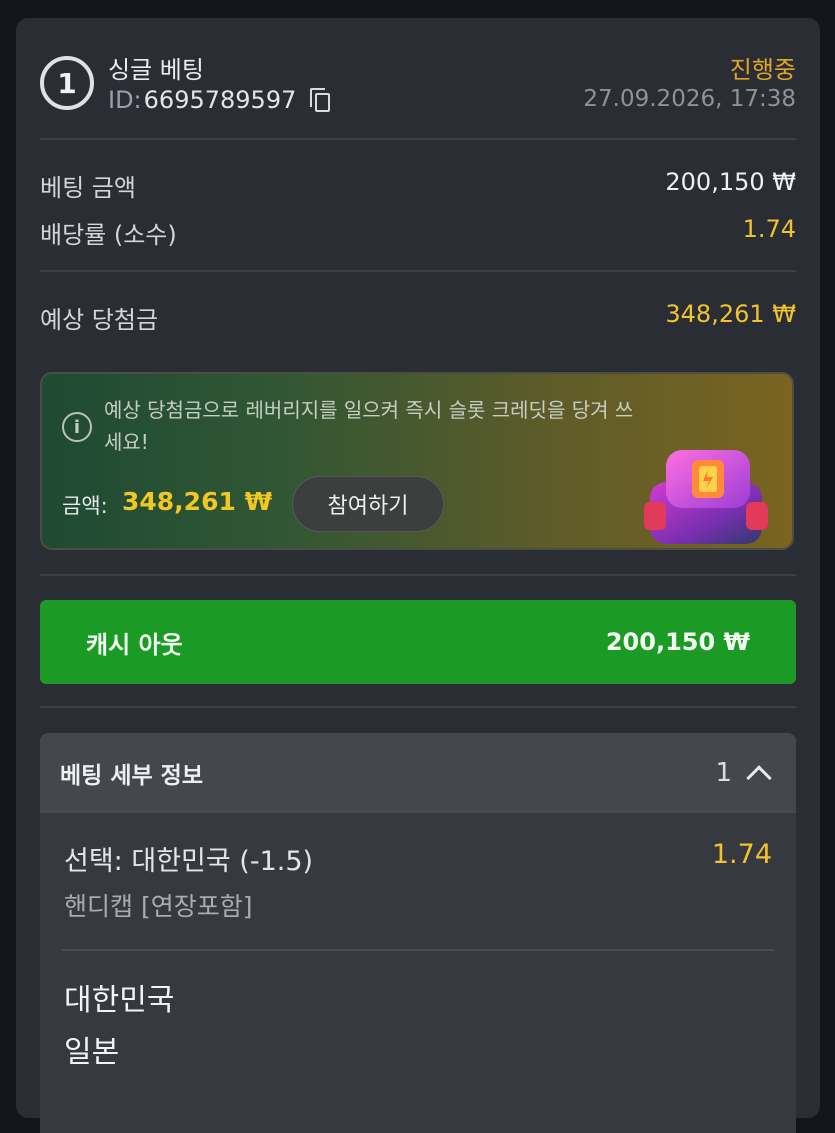  Describe the element at coordinates (99, 320) in the screenshot. I see `potential-win-label: 예상 당첨금` at that location.